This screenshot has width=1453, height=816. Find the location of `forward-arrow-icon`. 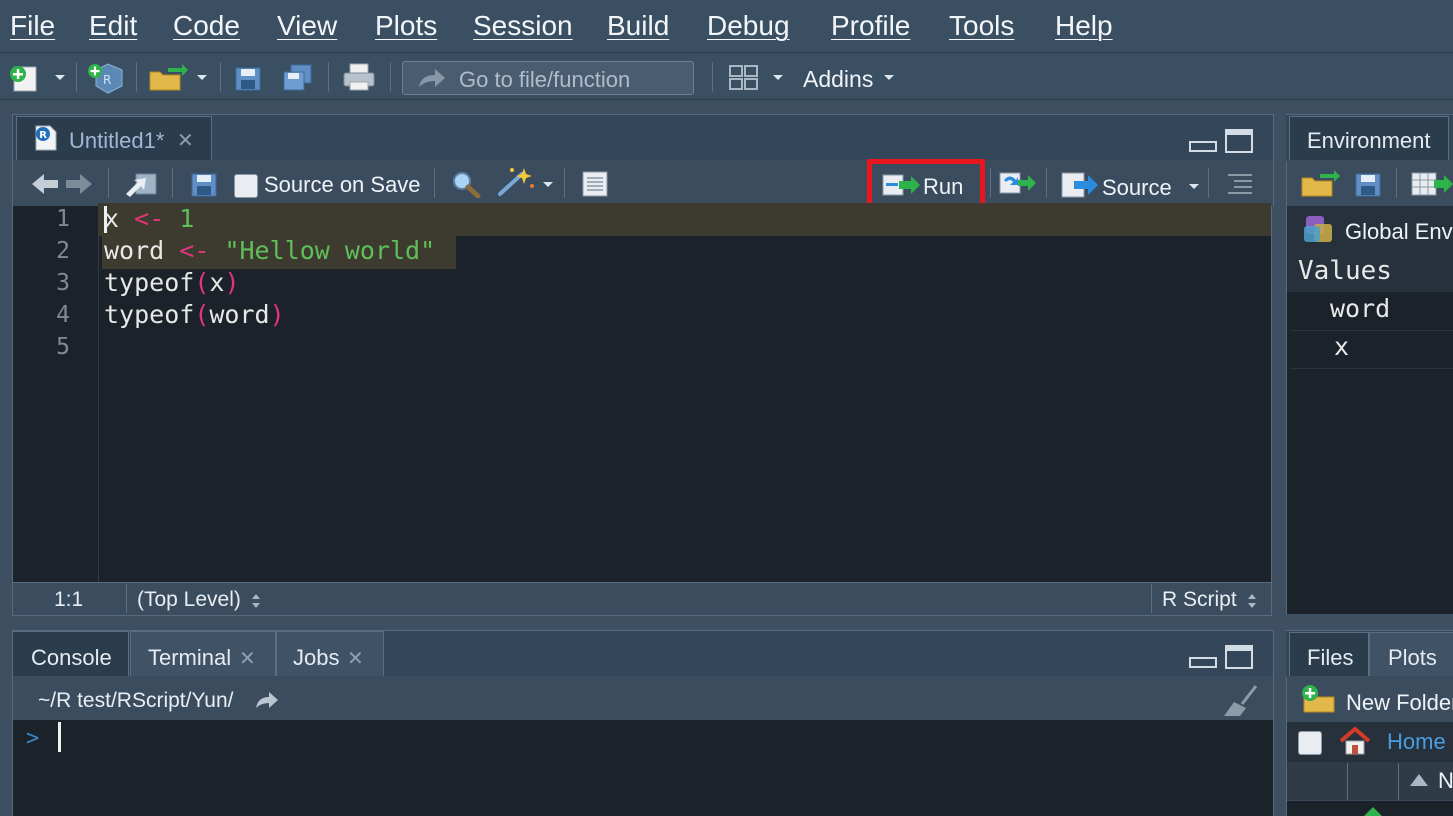

forward-arrow-icon is located at coordinates (79, 184).